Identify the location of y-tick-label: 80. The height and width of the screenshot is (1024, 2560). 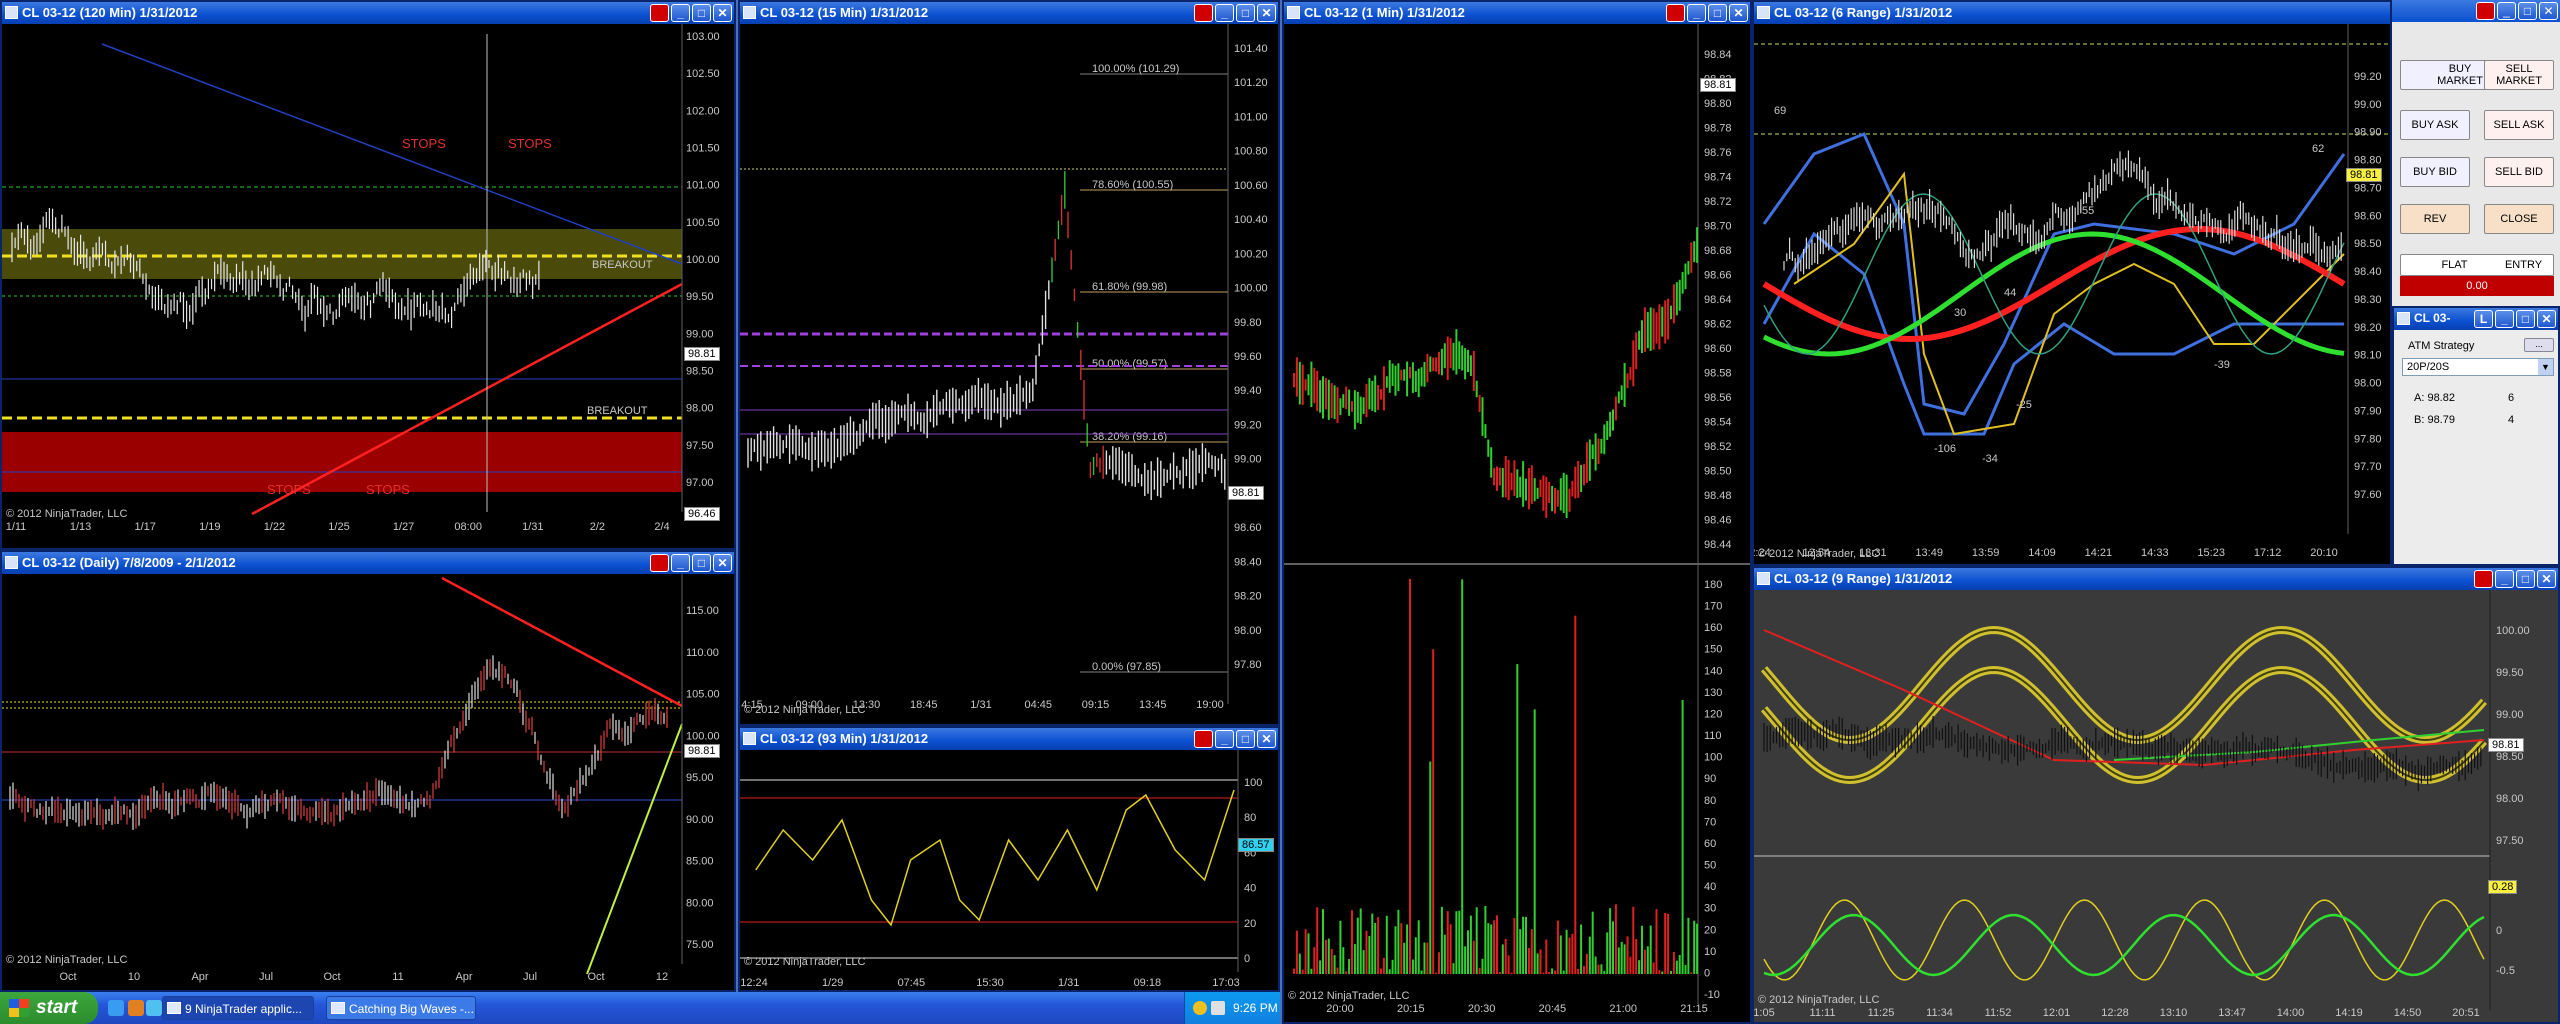
(1710, 801).